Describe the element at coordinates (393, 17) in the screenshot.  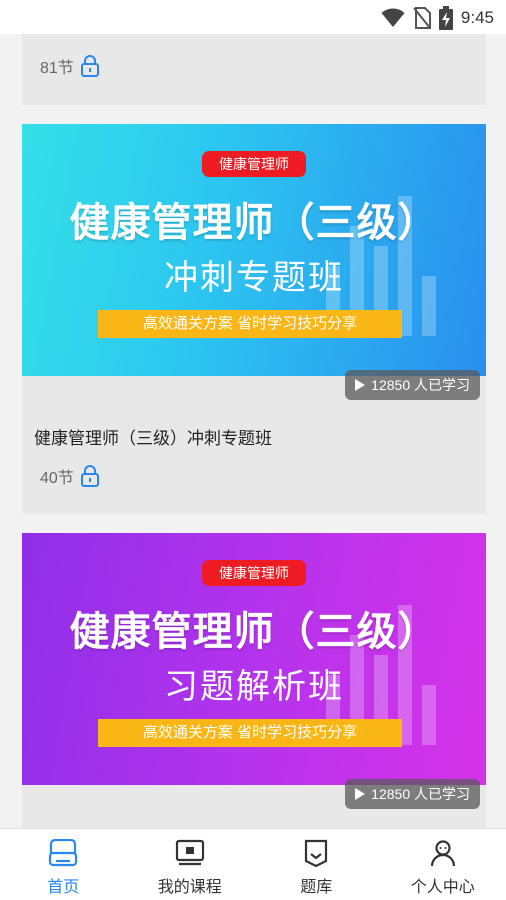
I see `wifi-icon` at that location.